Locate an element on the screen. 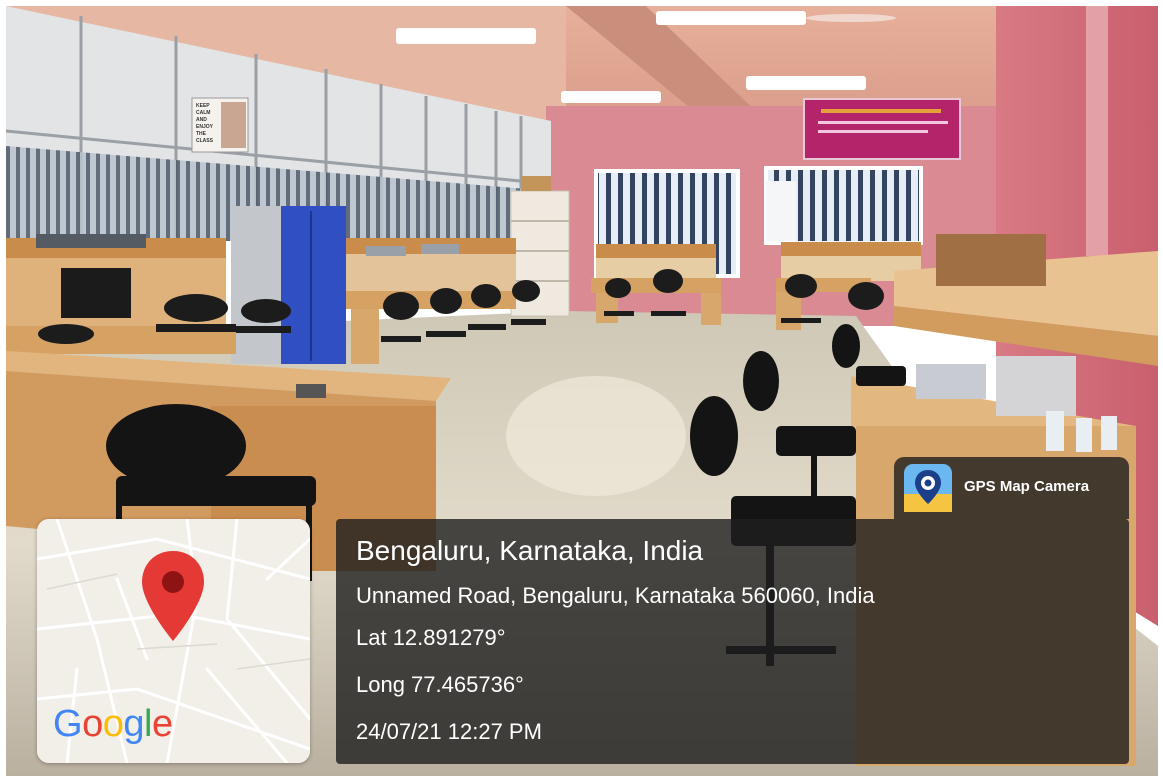 The width and height of the screenshot is (1163, 782). datetime: 24/07/21 12:27 PM is located at coordinates (449, 731).